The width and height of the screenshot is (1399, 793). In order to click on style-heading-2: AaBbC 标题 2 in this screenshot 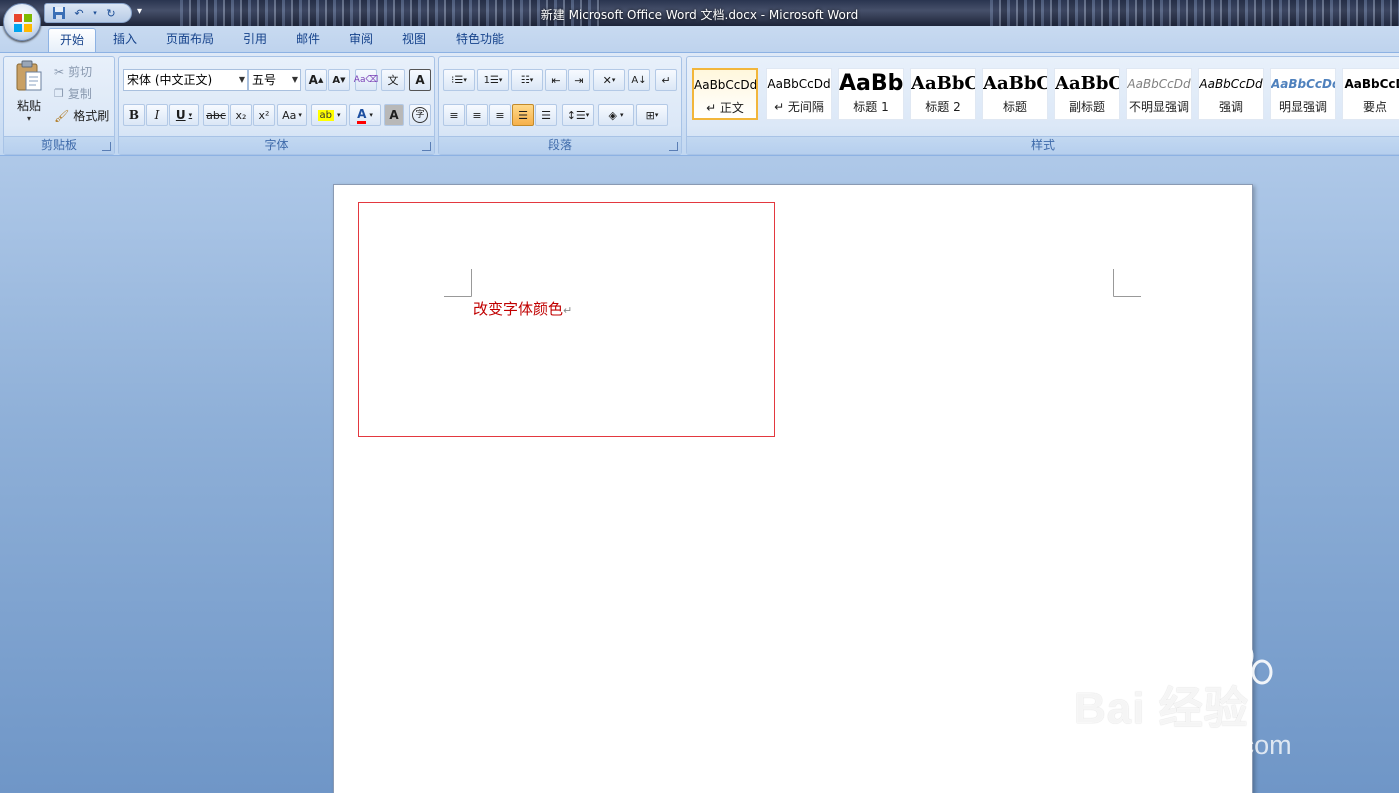, I will do `click(943, 94)`.